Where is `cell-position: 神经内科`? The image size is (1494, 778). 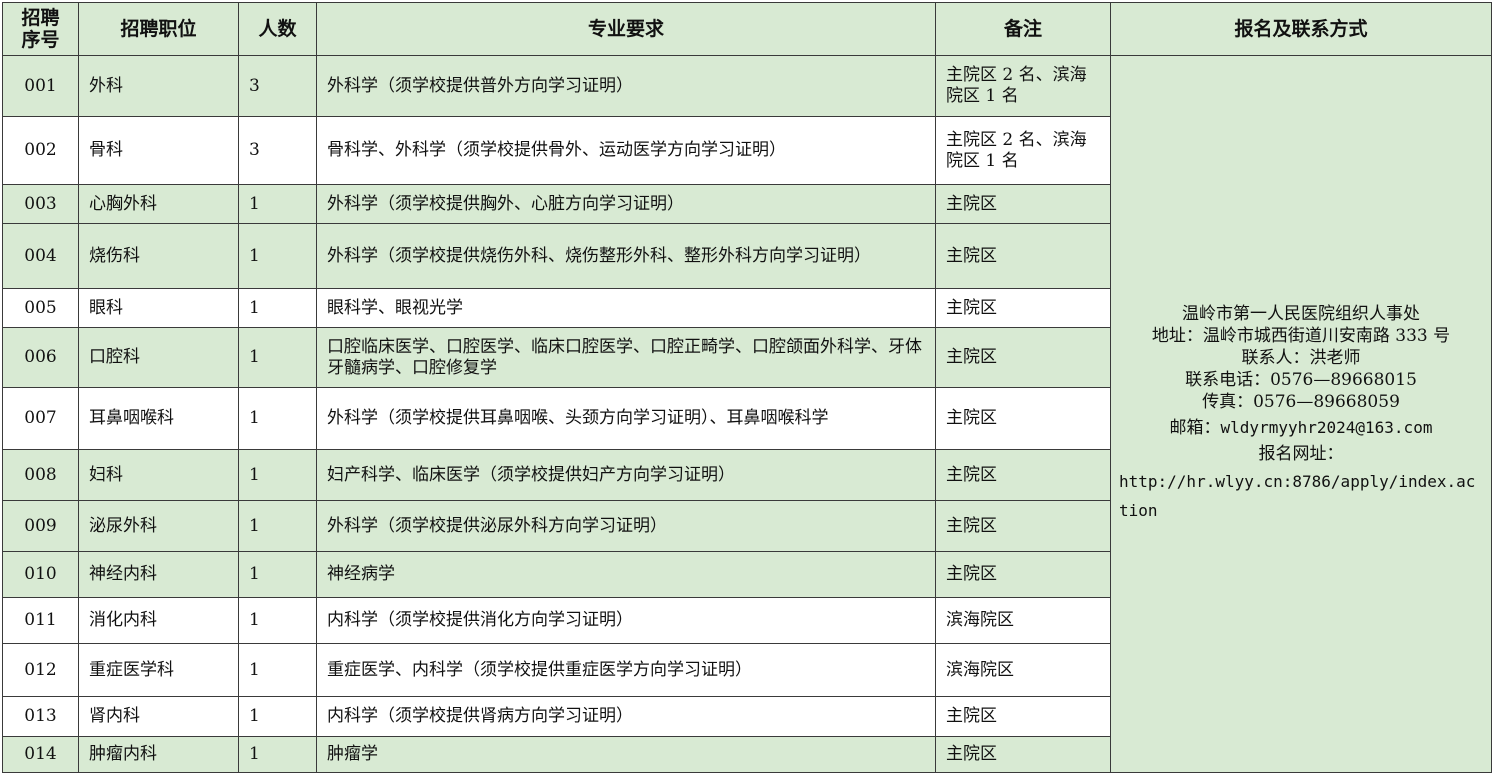 cell-position: 神经内科 is located at coordinates (158, 574).